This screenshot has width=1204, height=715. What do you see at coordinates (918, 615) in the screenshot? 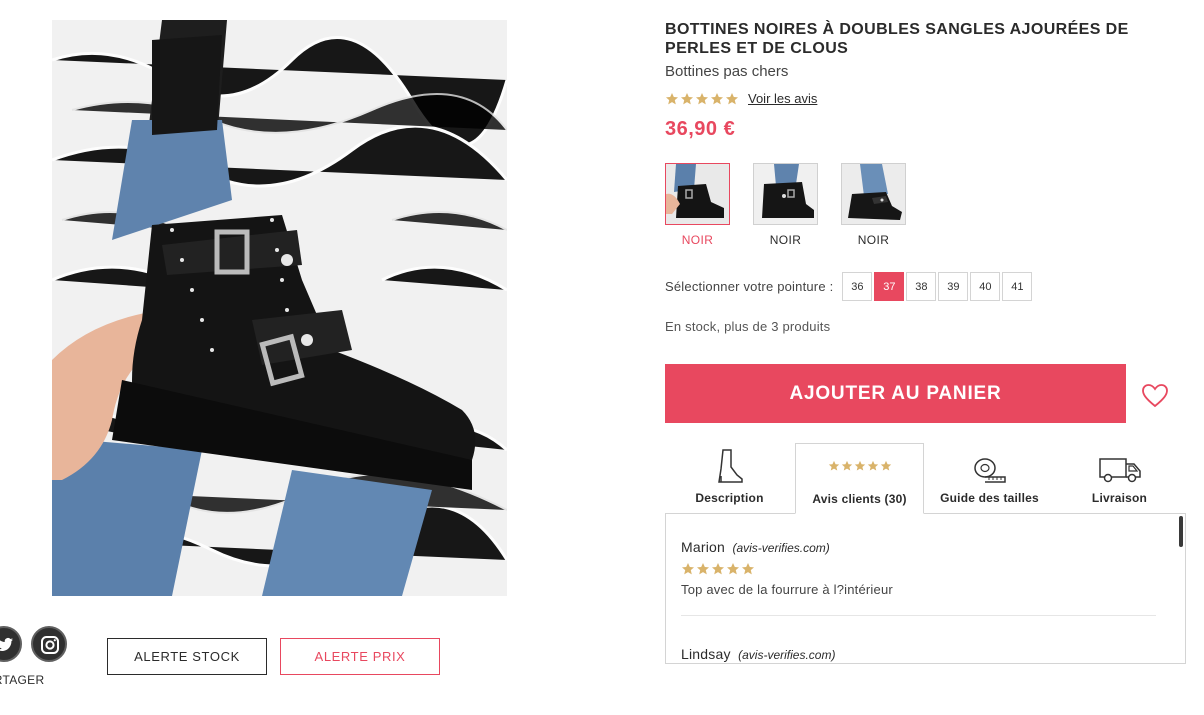
I see `review-divider` at bounding box center [918, 615].